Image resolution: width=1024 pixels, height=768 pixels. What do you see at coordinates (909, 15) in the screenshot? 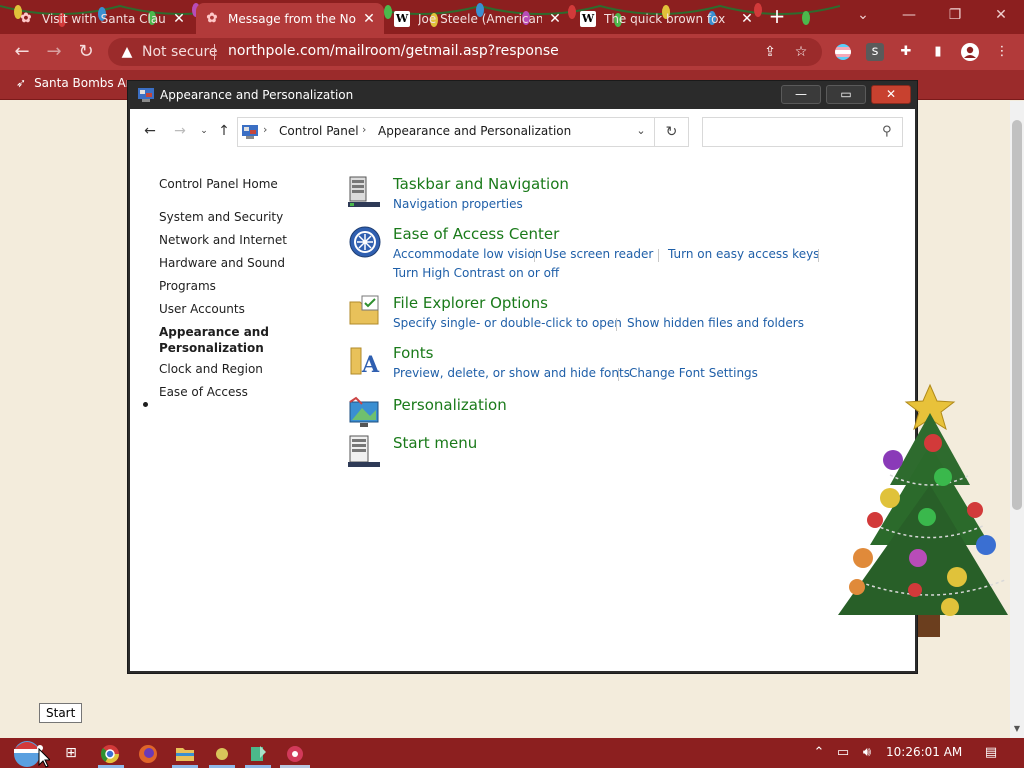
I see `browser-minimize-button: —` at bounding box center [909, 15].